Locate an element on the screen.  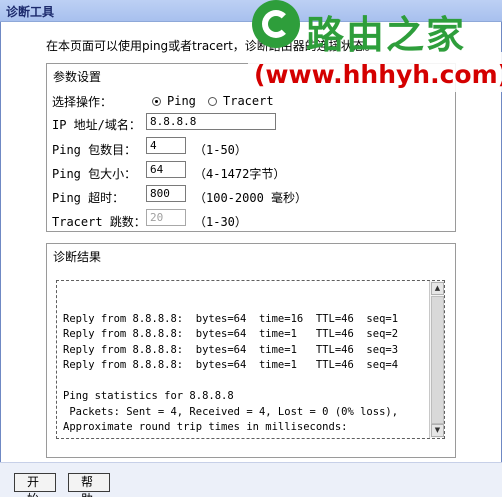
timeout-input: 800 is located at coordinates (166, 193).